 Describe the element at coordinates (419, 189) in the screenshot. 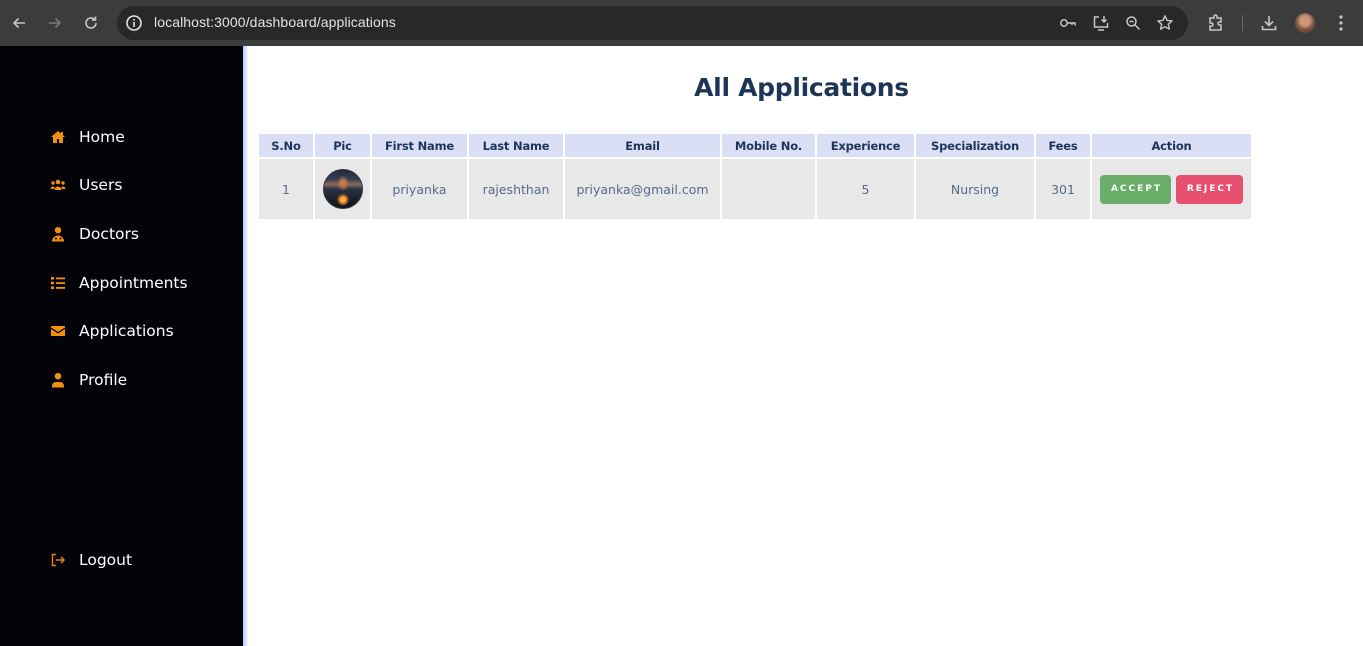

I see `cell-first-name: priyanka` at that location.